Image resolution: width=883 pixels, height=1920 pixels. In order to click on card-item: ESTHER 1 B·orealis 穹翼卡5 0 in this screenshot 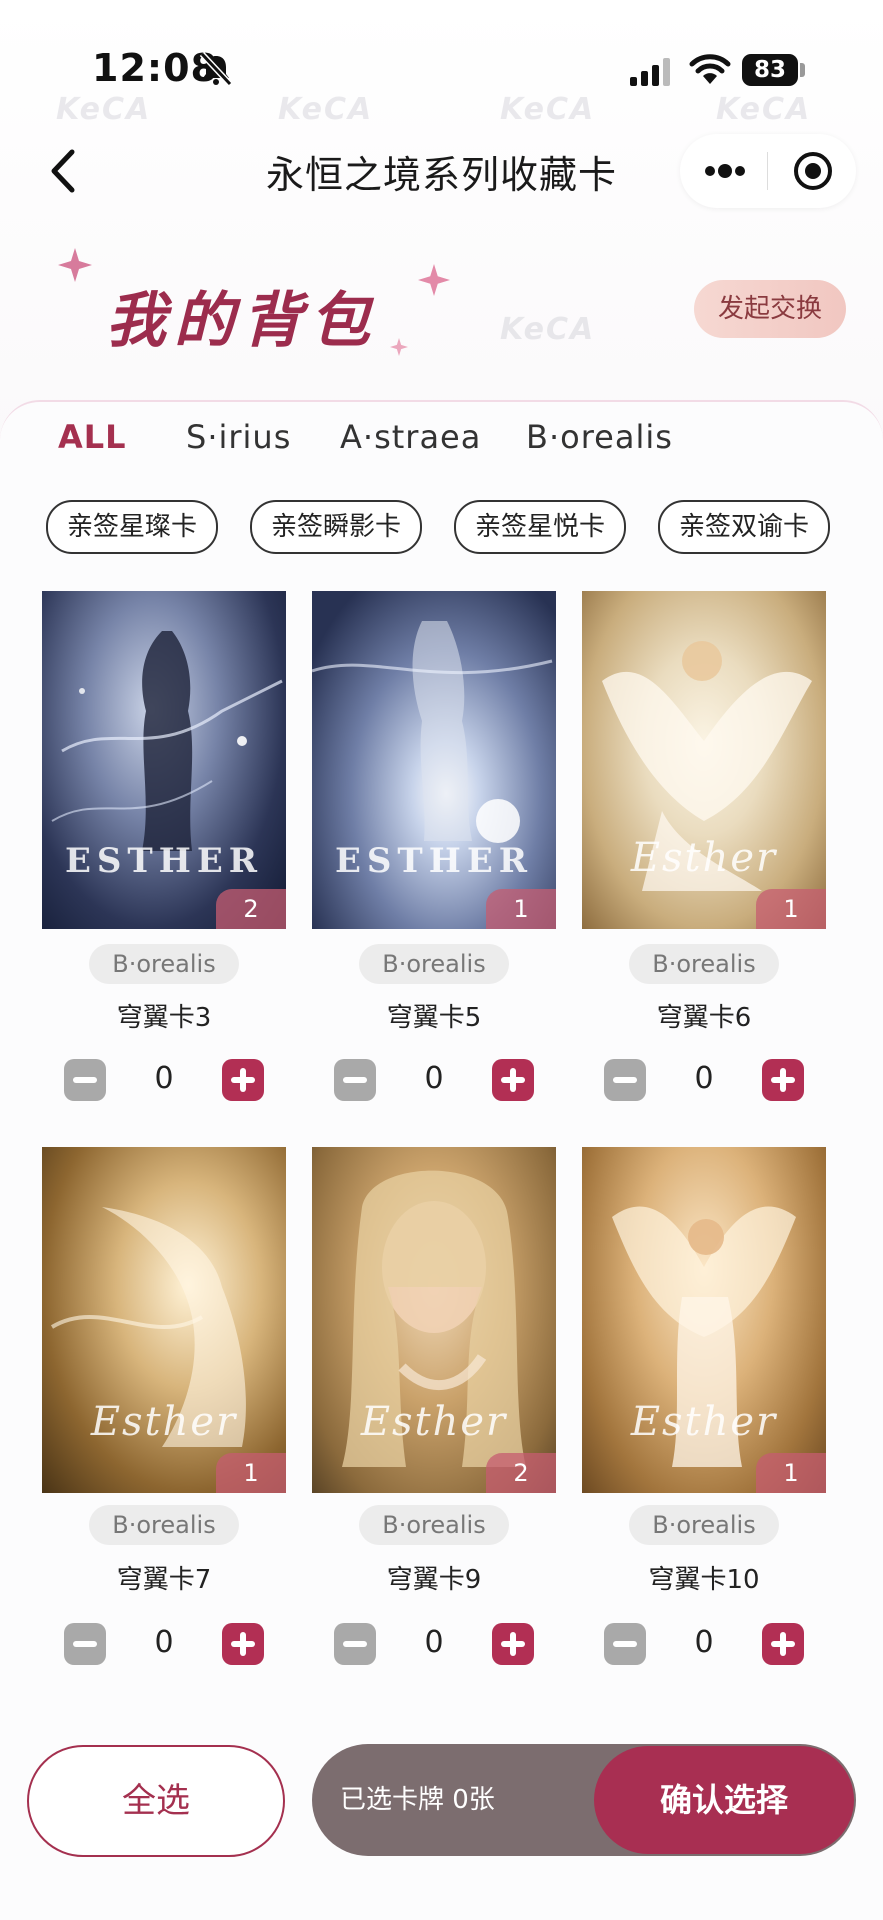, I will do `click(434, 851)`.